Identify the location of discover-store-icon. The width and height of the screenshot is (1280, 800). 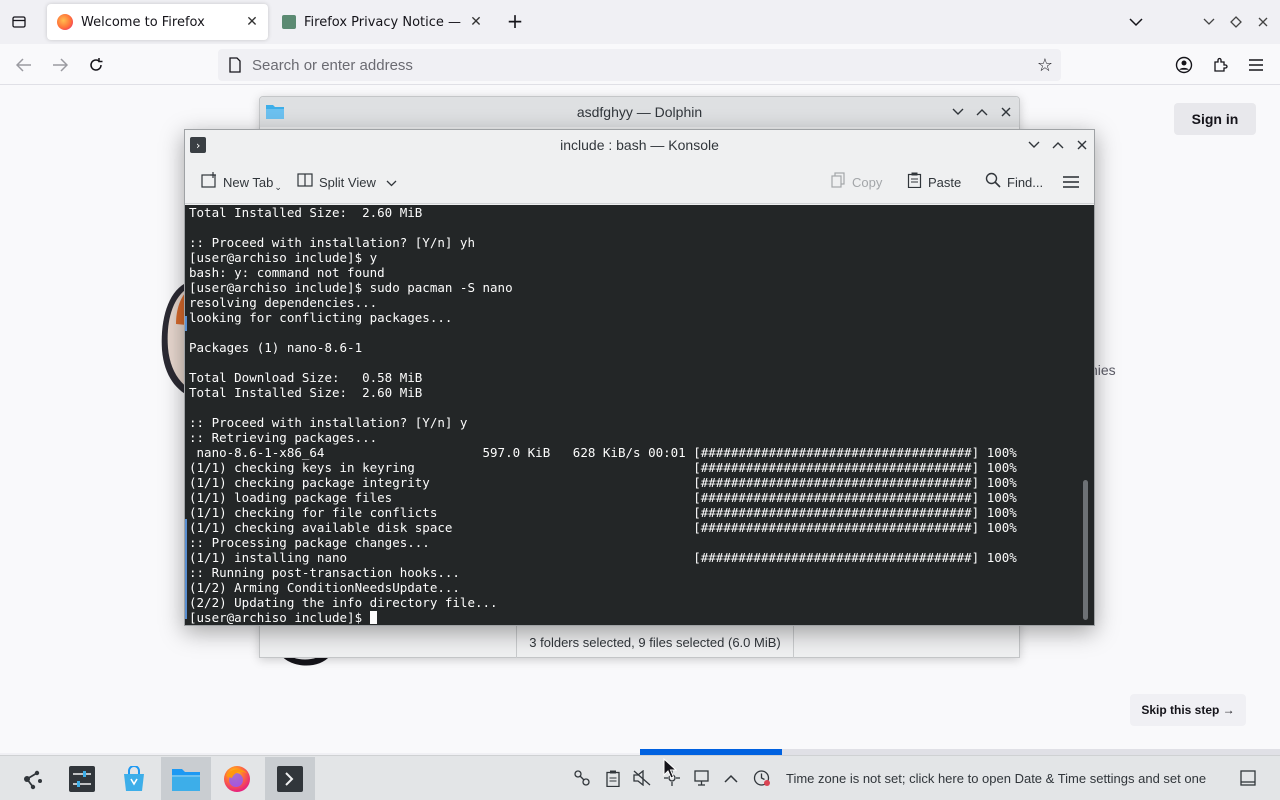
(134, 778).